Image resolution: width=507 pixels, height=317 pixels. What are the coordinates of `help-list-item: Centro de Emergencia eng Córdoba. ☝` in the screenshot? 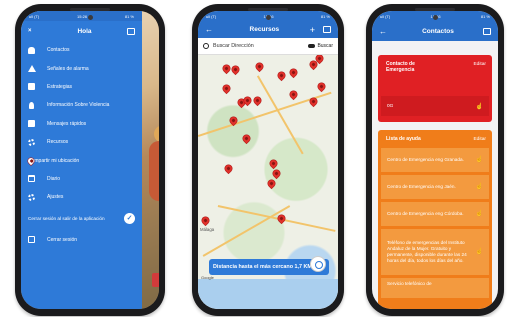 It's located at (435, 214).